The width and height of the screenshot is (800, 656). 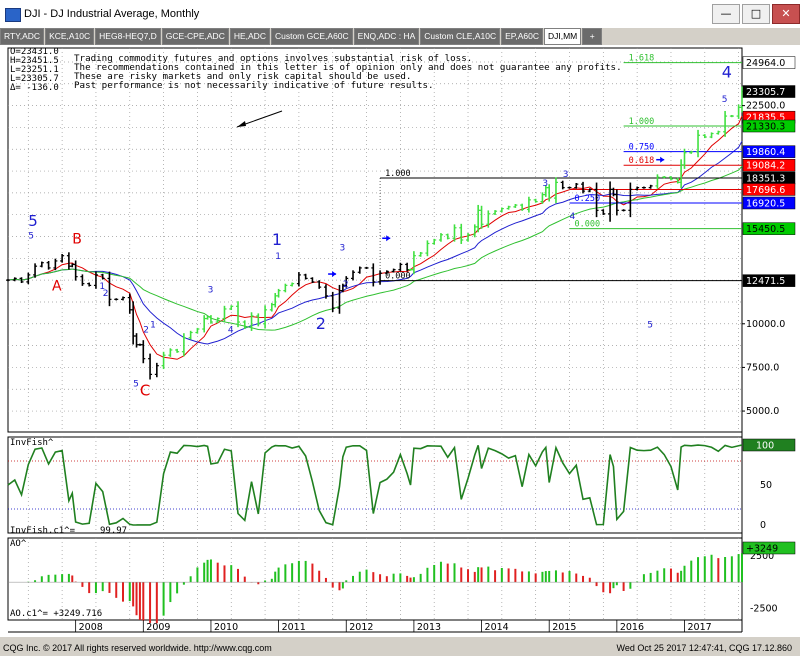 I want to click on year-label: 2009, so click(x=158, y=627).